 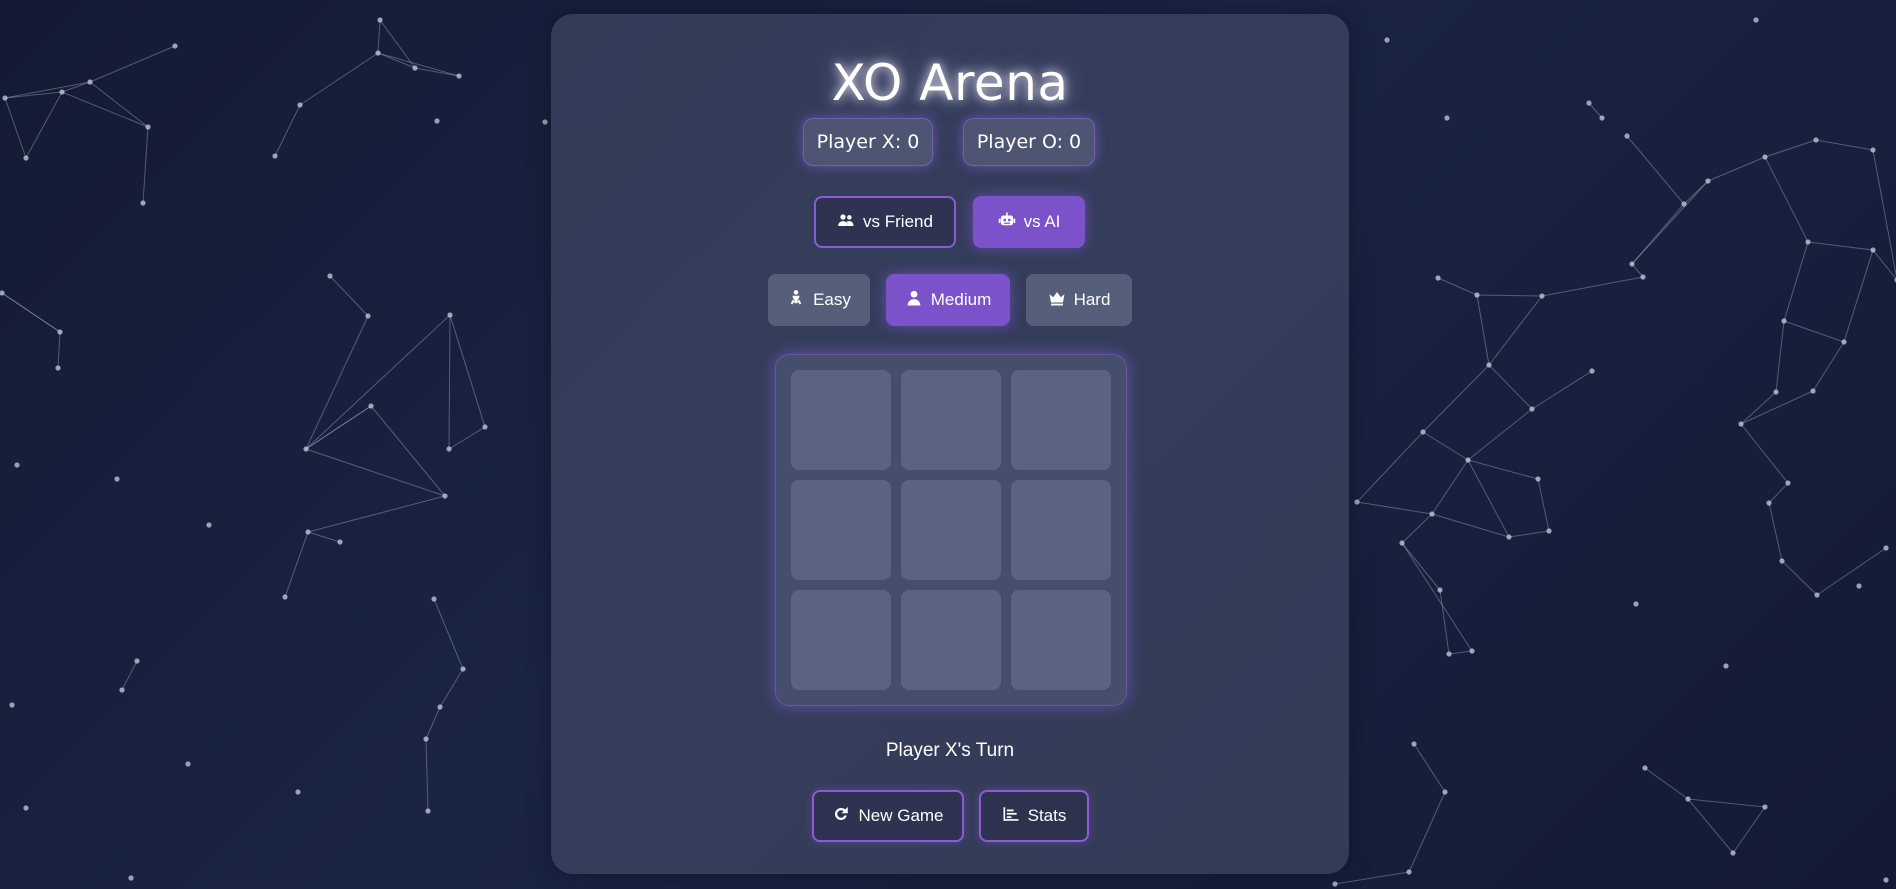 What do you see at coordinates (1029, 142) in the screenshot?
I see `score-player-o: Player O: 0` at bounding box center [1029, 142].